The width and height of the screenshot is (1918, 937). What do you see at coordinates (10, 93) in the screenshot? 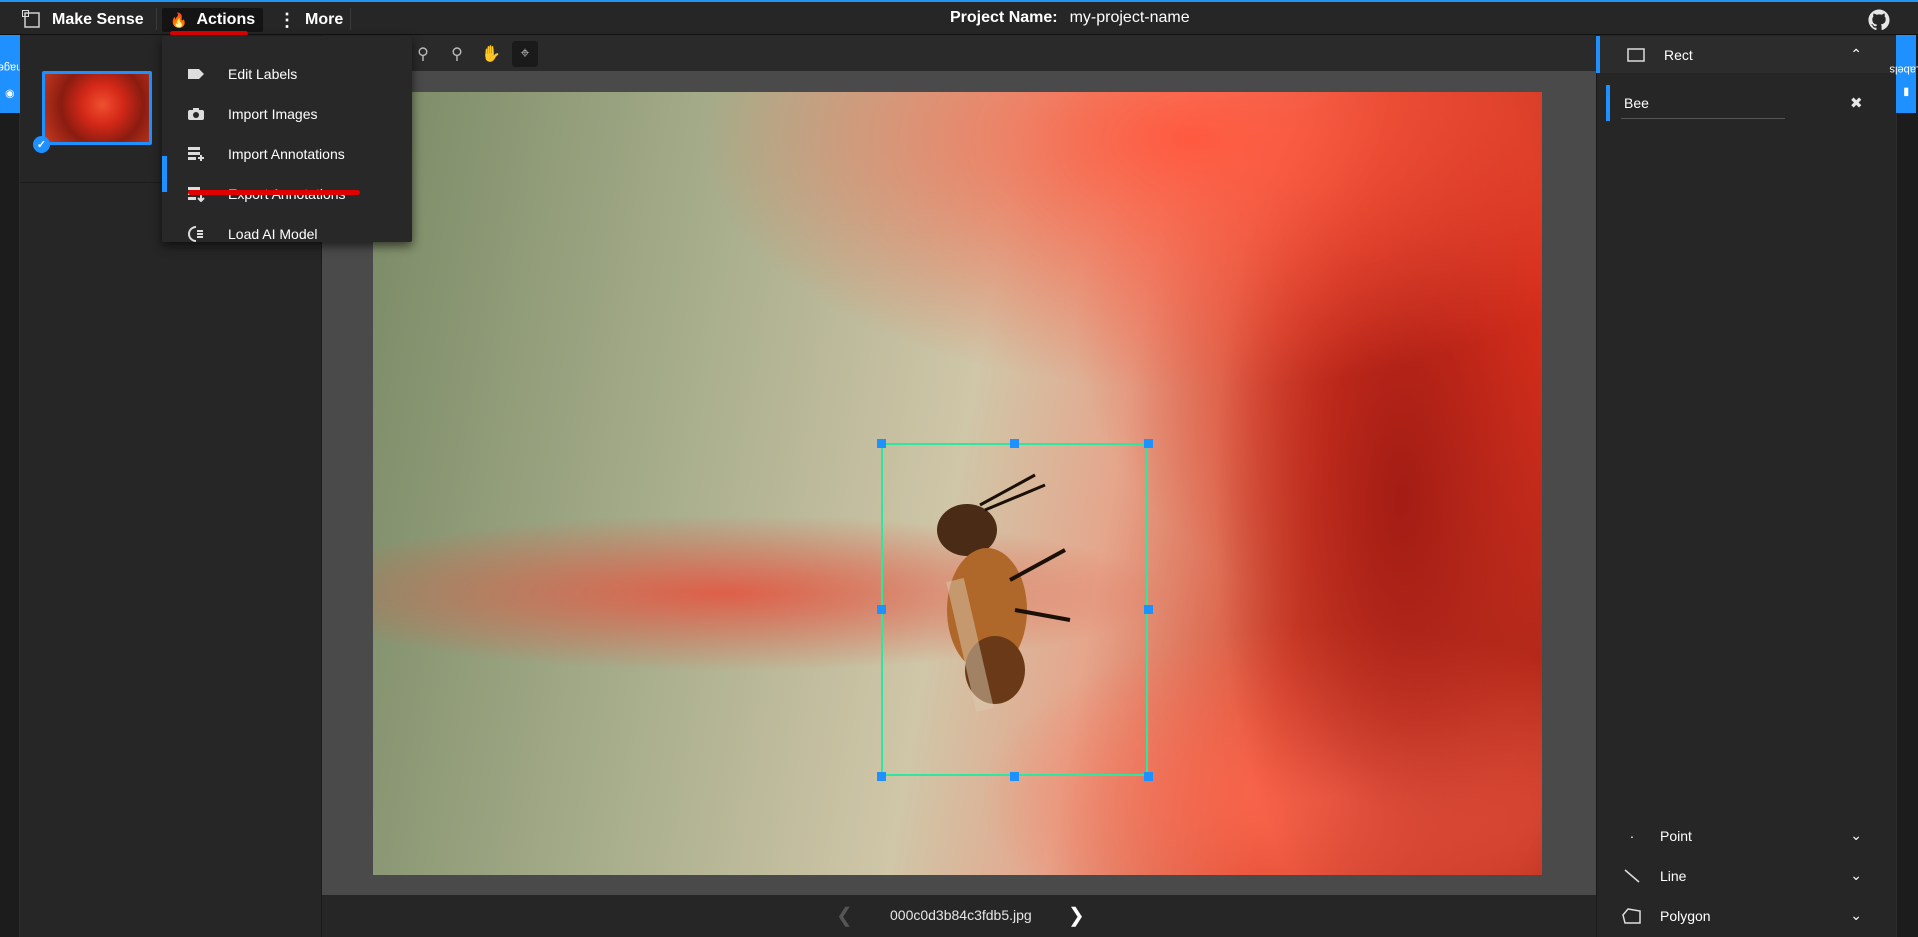
I see `camera-icon: ◉` at bounding box center [10, 93].